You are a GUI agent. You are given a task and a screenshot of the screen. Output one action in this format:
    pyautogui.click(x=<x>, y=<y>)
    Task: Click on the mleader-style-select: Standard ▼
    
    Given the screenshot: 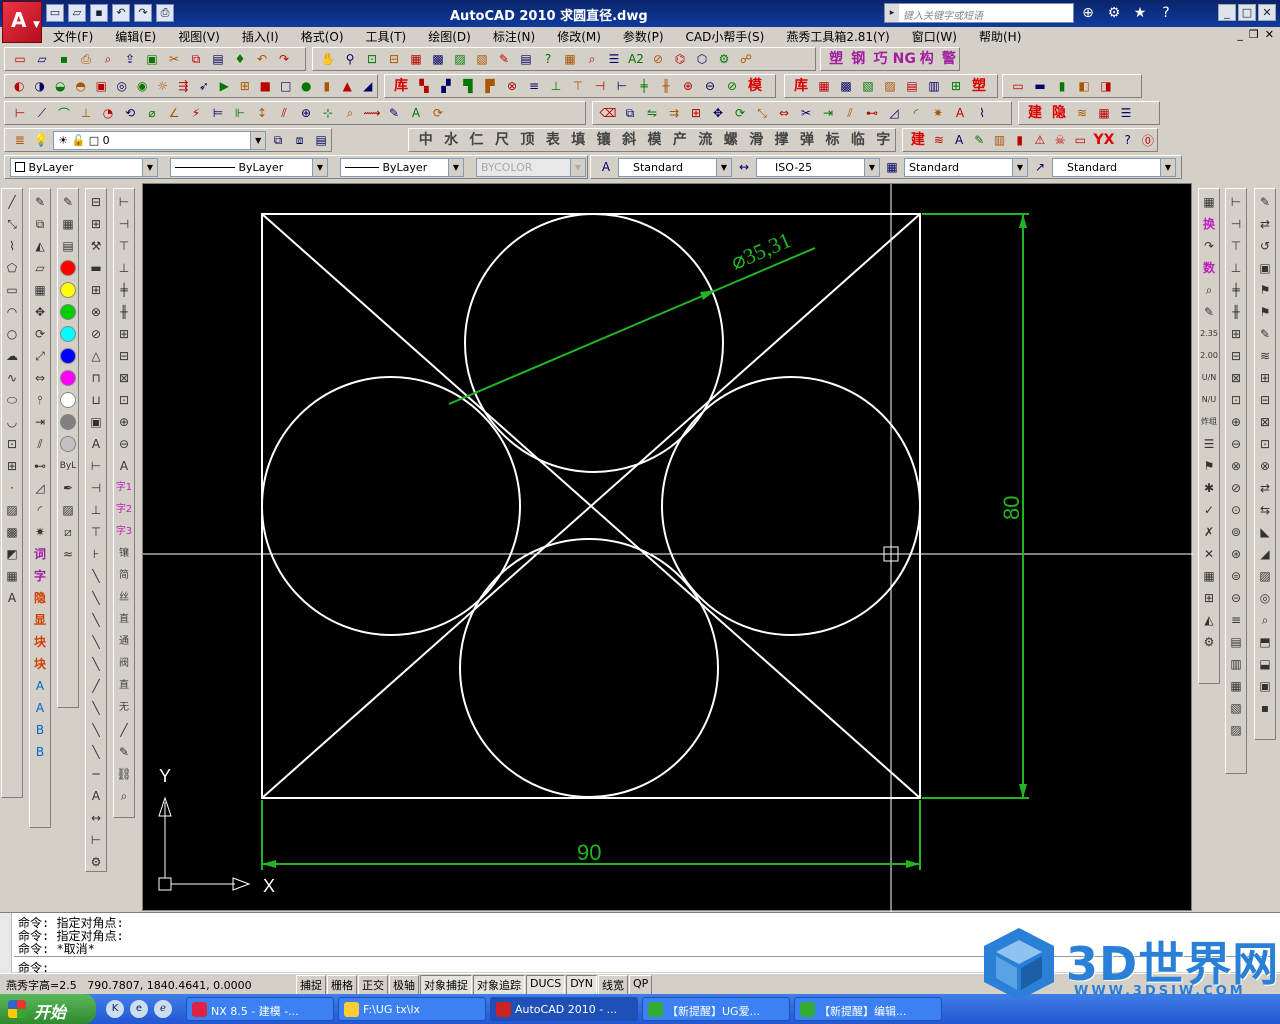 What is the action you would take?
    pyautogui.click(x=1114, y=167)
    